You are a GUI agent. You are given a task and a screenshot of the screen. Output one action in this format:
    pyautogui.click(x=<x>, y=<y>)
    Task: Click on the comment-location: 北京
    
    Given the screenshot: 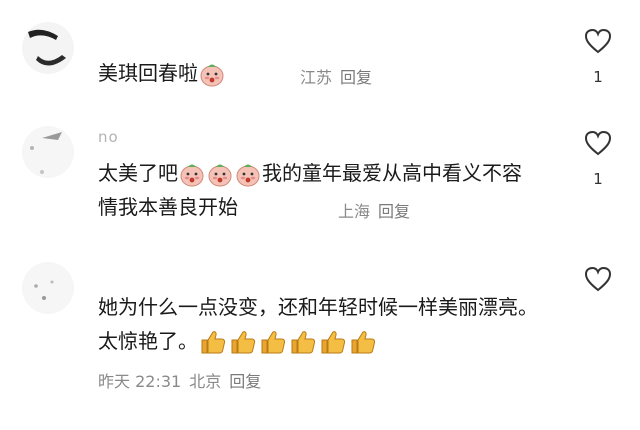 What is the action you would take?
    pyautogui.click(x=205, y=381)
    